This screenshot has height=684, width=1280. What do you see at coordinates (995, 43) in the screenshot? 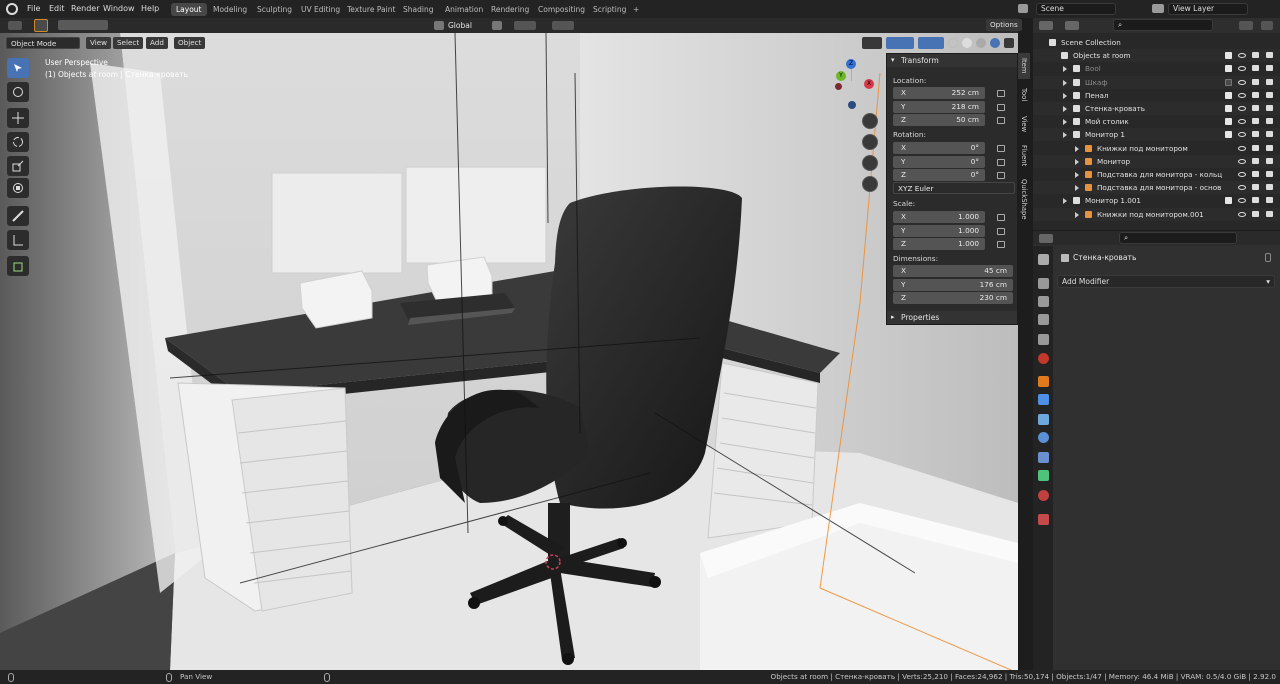
I see `rendered-shading-icon` at bounding box center [995, 43].